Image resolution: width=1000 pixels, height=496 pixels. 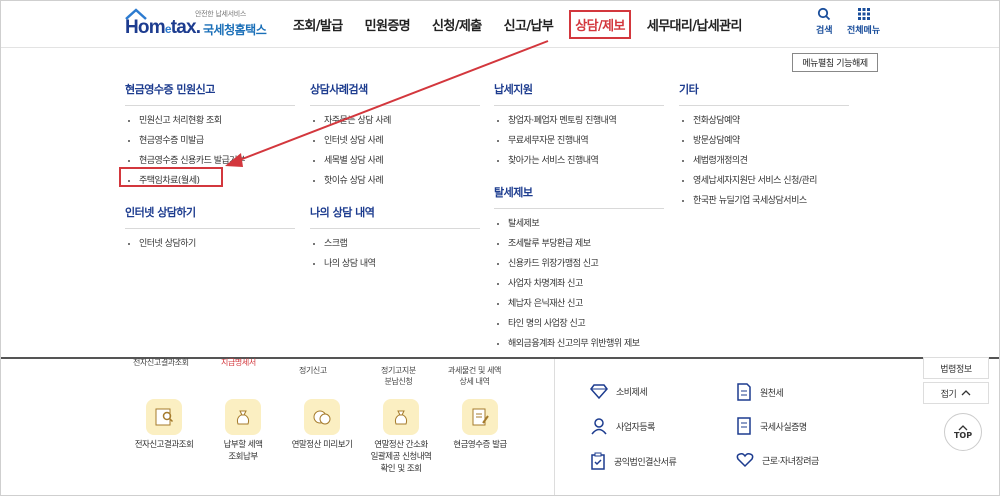 I want to click on section-title: 현금영수증 민원신고, so click(x=210, y=93).